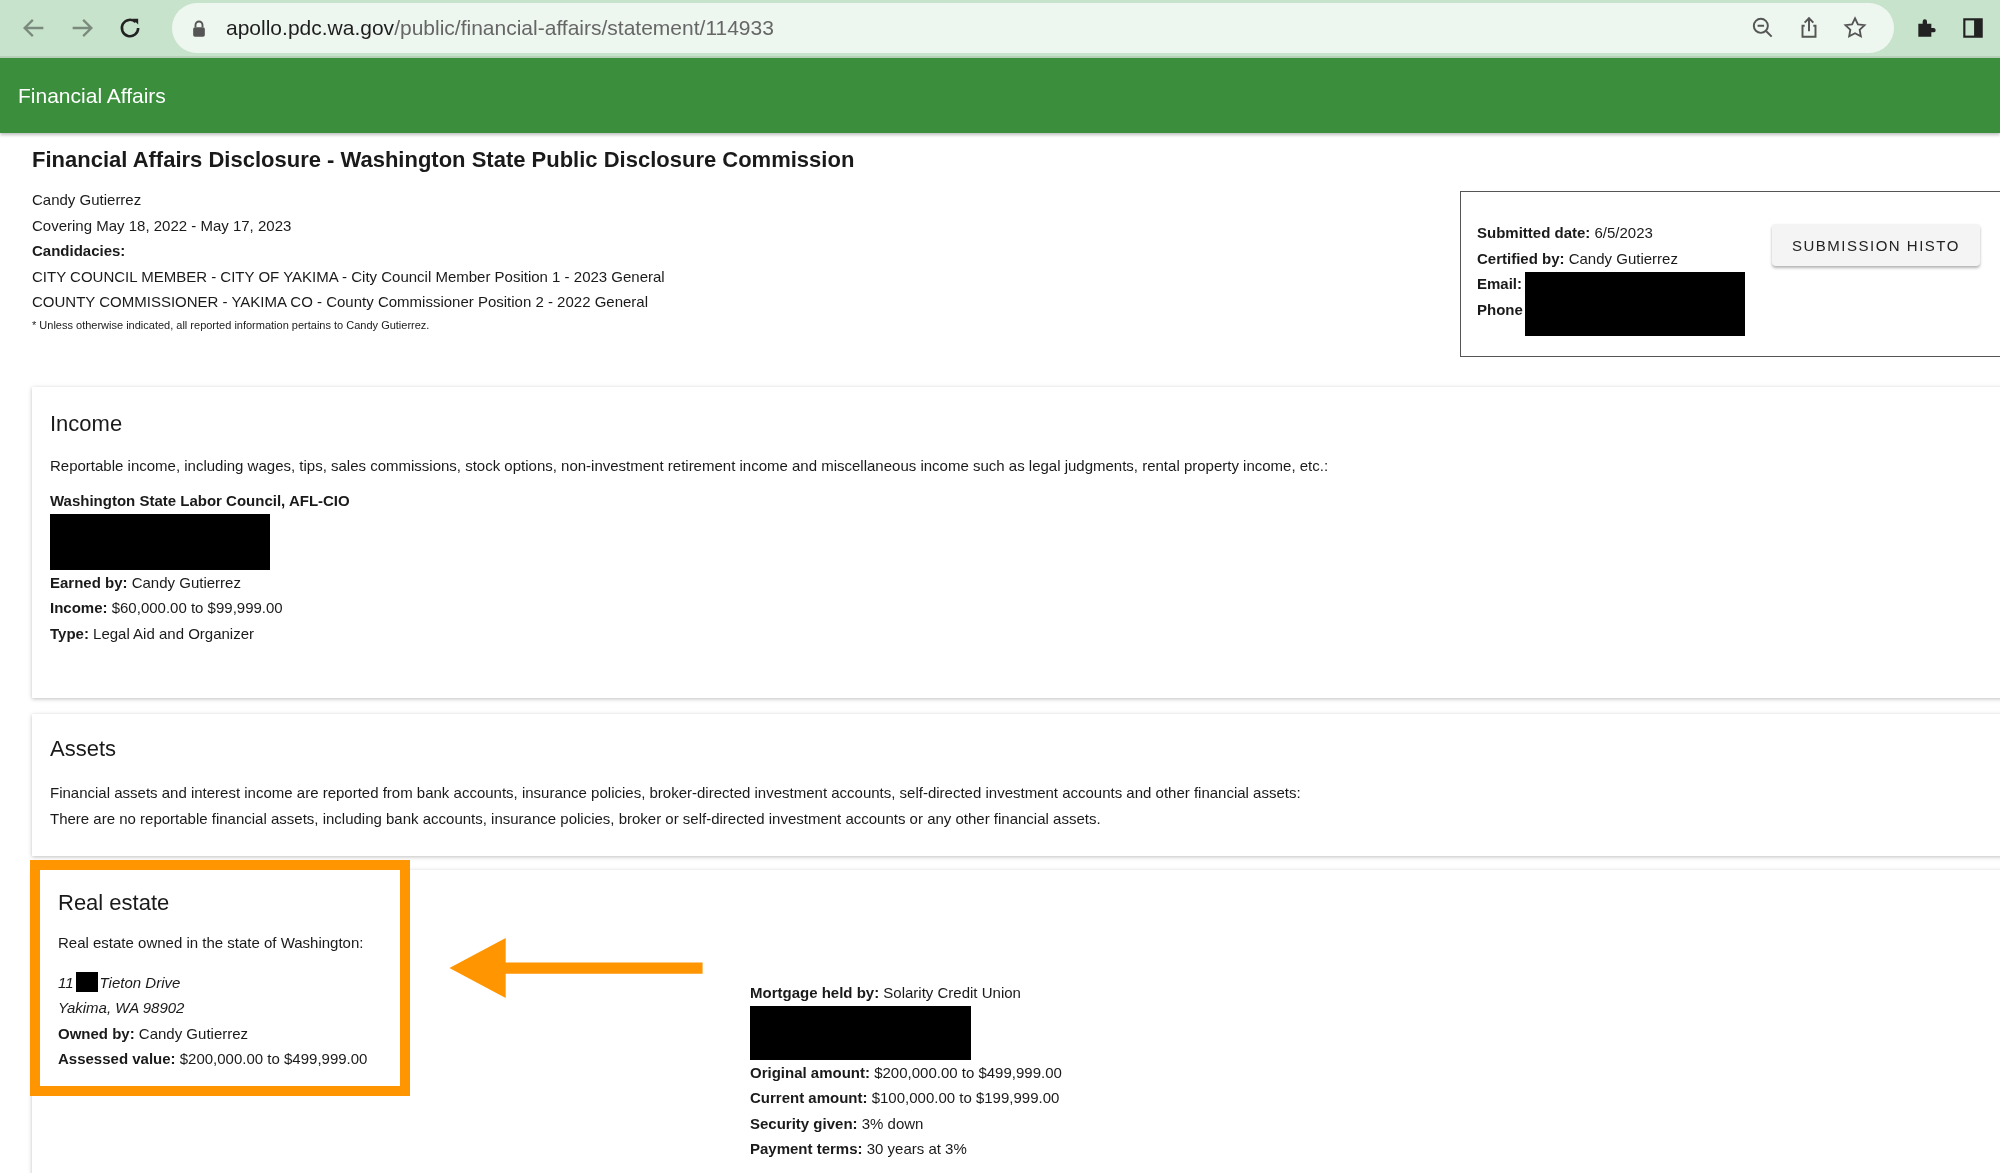 This screenshot has height=1173, width=2000. Describe the element at coordinates (444, 160) in the screenshot. I see `page-title: Financial Affairs Disclosure - Washington State Public Disclosure Commission` at that location.